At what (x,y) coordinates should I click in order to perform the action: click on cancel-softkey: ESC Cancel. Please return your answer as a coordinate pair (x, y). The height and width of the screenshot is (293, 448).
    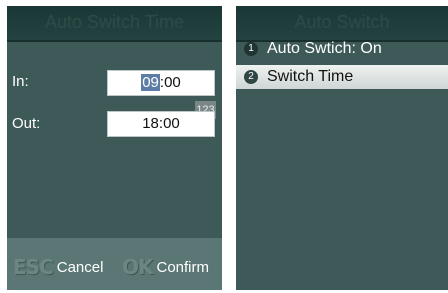
    Looking at the image, I should click on (58, 267).